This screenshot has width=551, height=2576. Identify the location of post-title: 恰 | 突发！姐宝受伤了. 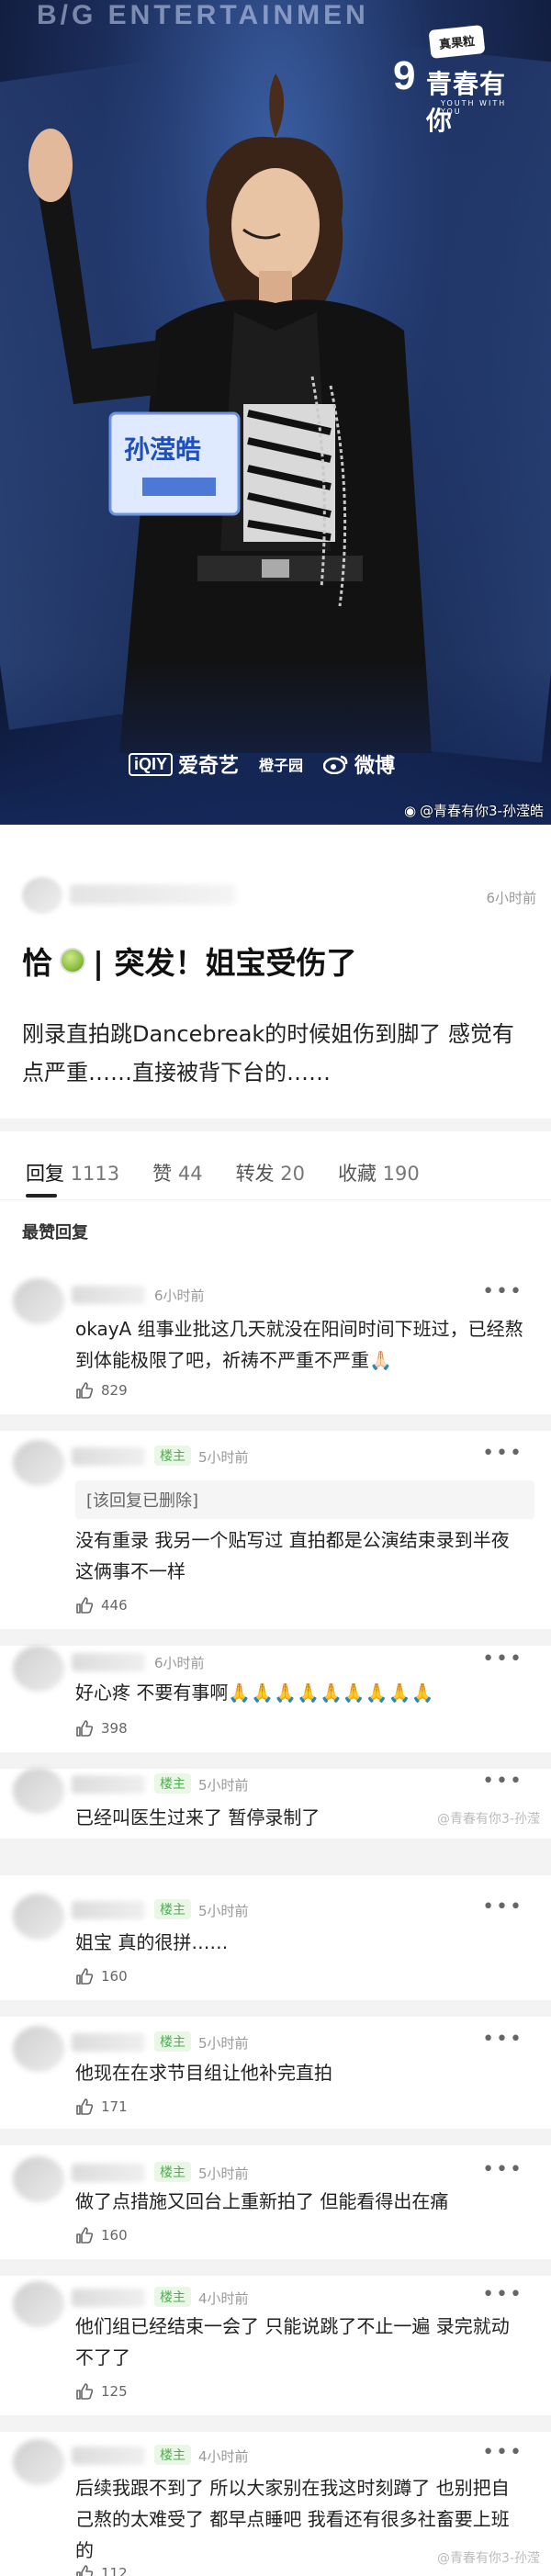
(189, 961).